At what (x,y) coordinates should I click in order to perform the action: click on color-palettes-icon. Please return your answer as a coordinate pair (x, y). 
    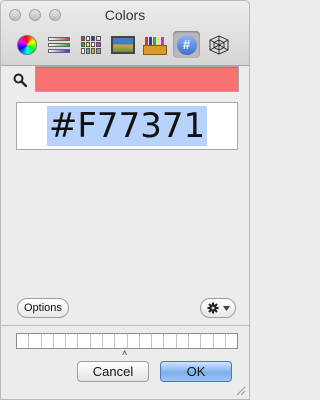
    Looking at the image, I should click on (90, 44).